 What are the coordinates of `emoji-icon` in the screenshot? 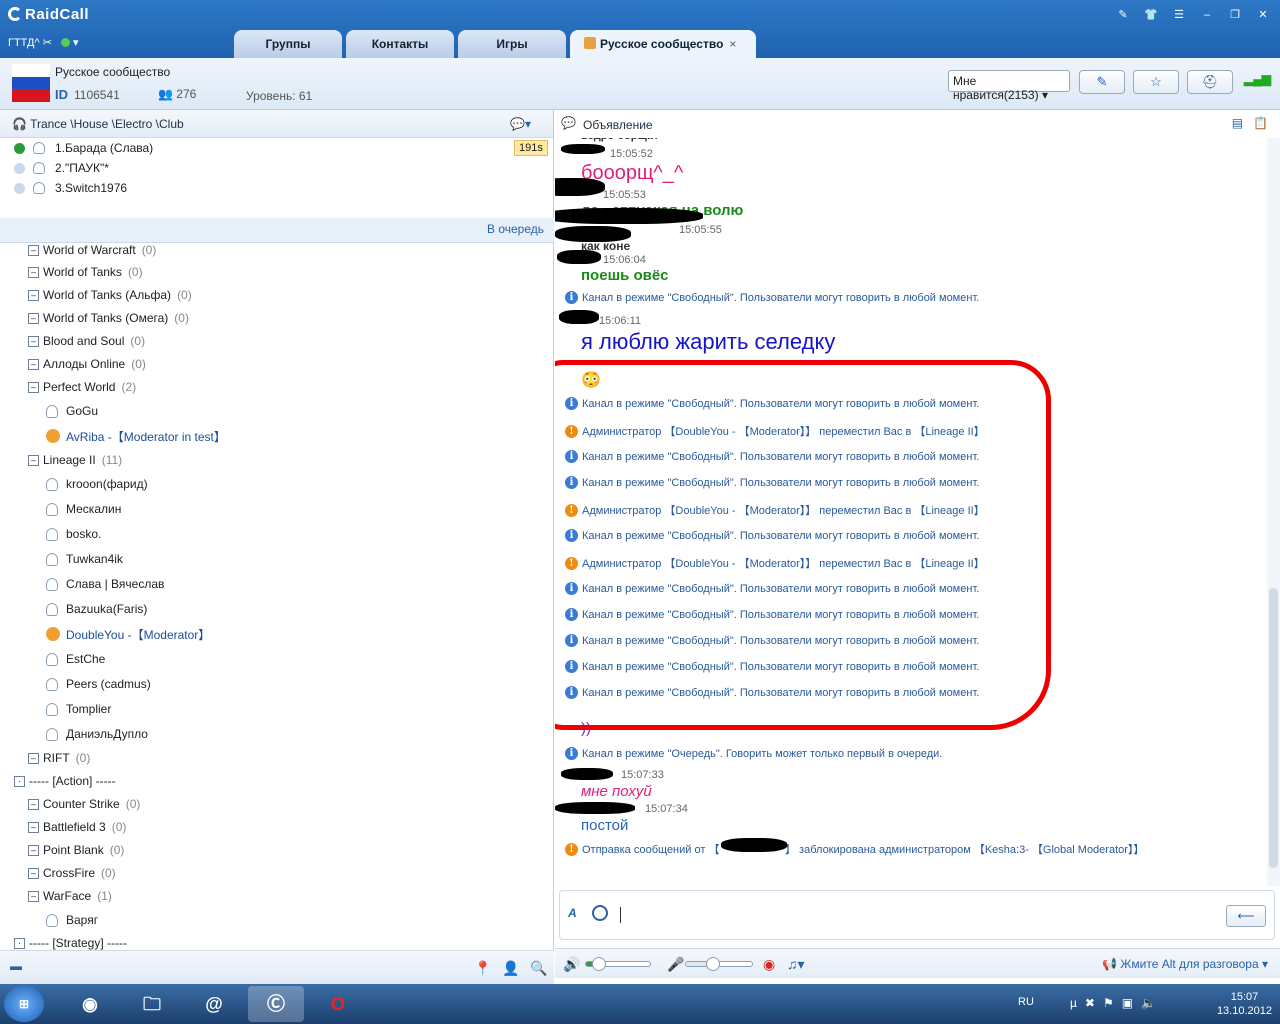 It's located at (600, 913).